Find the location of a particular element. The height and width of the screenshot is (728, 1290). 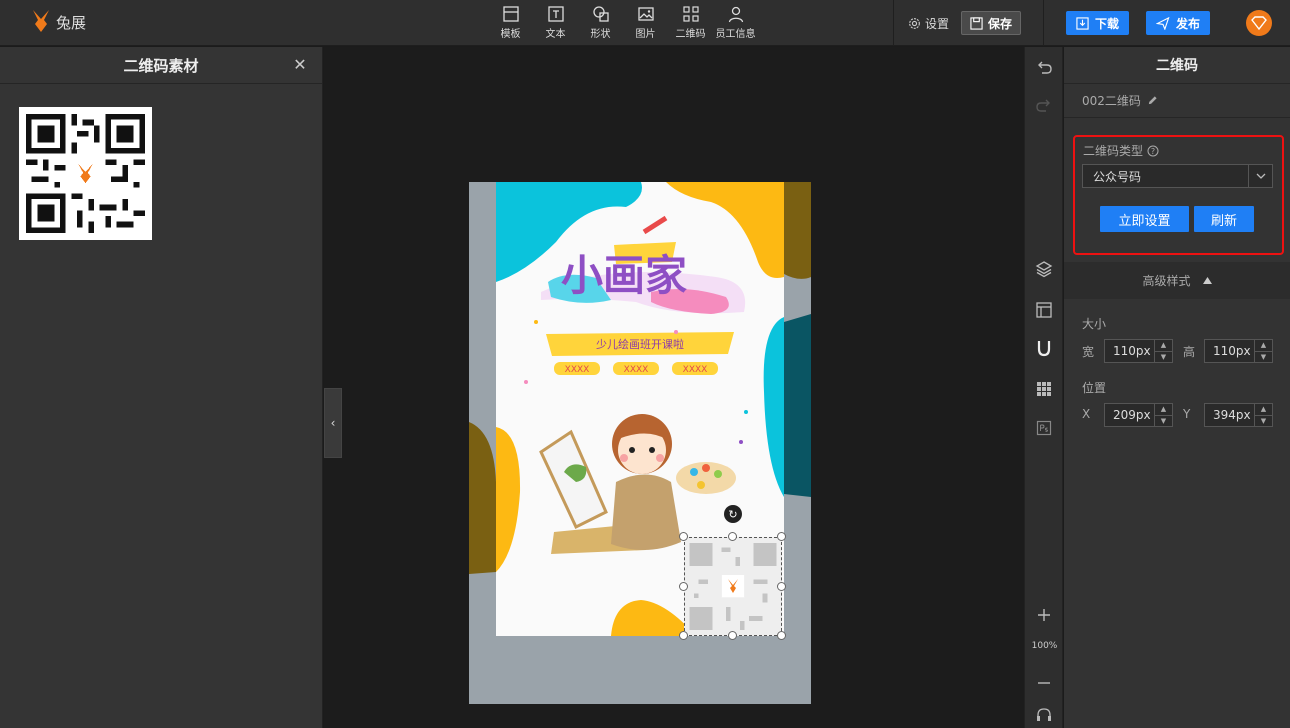

grid-icon is located at coordinates (1044, 389).